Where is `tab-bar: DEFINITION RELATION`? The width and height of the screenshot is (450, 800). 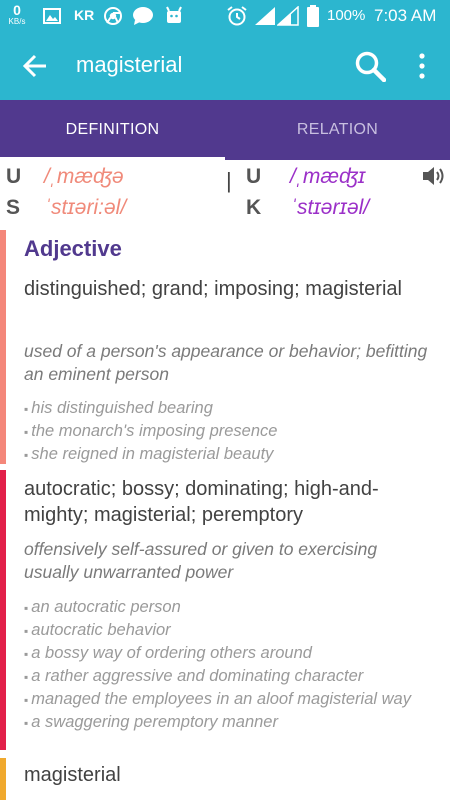 tab-bar: DEFINITION RELATION is located at coordinates (225, 130).